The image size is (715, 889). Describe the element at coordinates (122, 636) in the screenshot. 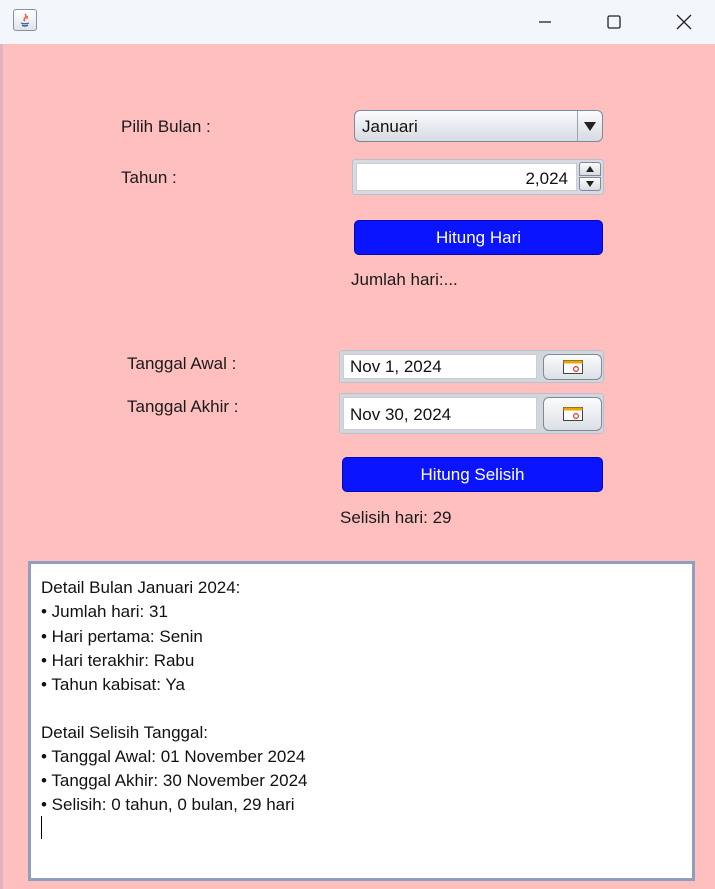

I see `output-line: • Hari pertama: Senin` at that location.